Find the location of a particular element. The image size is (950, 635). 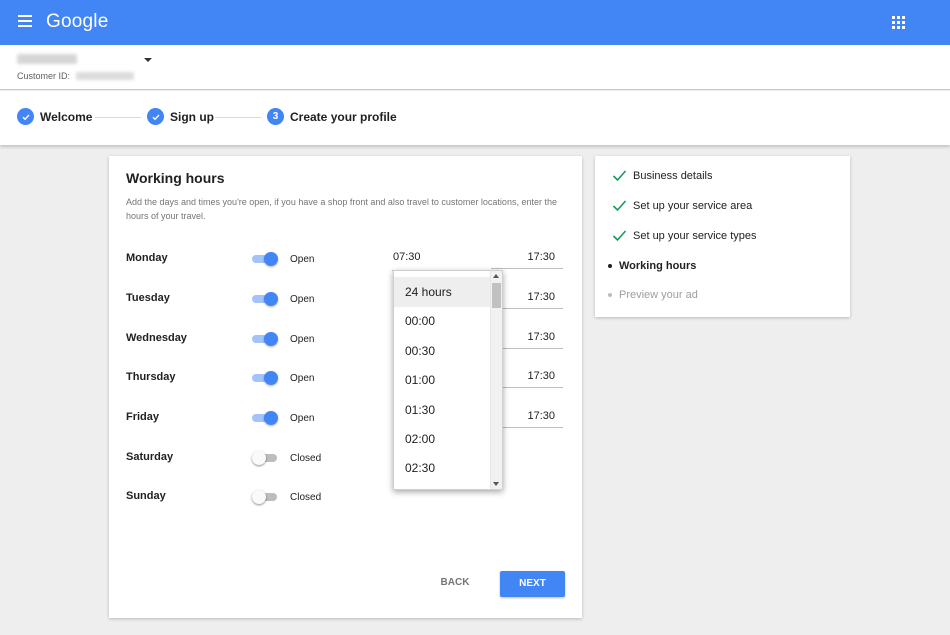

toggle-friday is located at coordinates (265, 418).